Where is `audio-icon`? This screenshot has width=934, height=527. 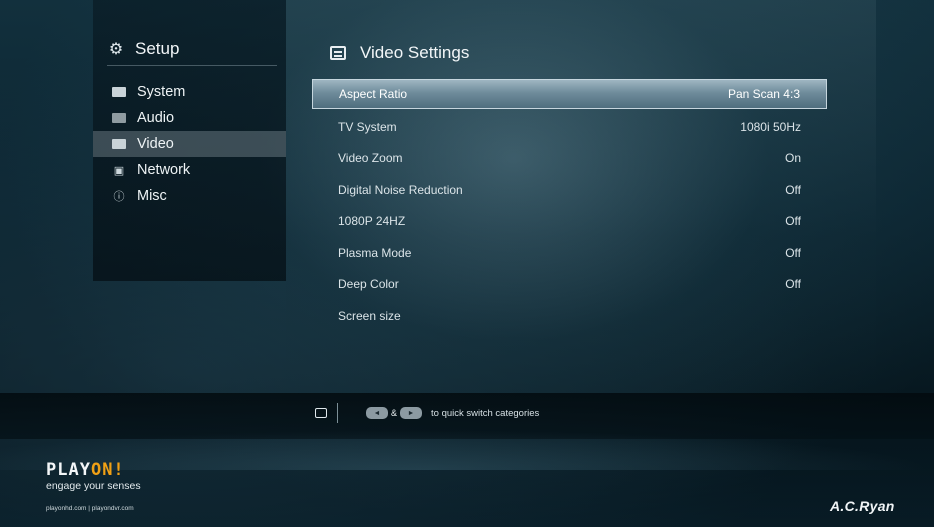 audio-icon is located at coordinates (119, 118).